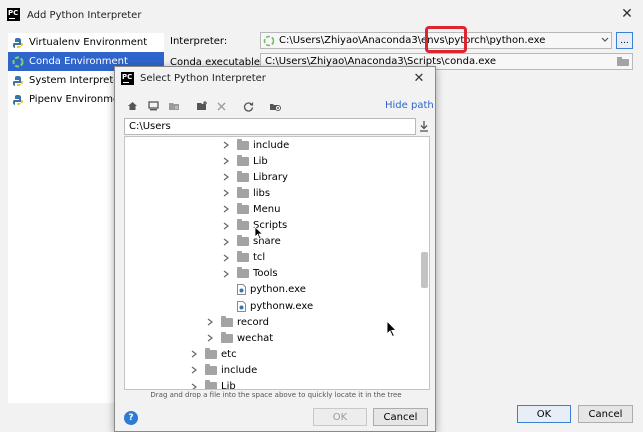  Describe the element at coordinates (248, 106) in the screenshot. I see `refresh-icon` at that location.